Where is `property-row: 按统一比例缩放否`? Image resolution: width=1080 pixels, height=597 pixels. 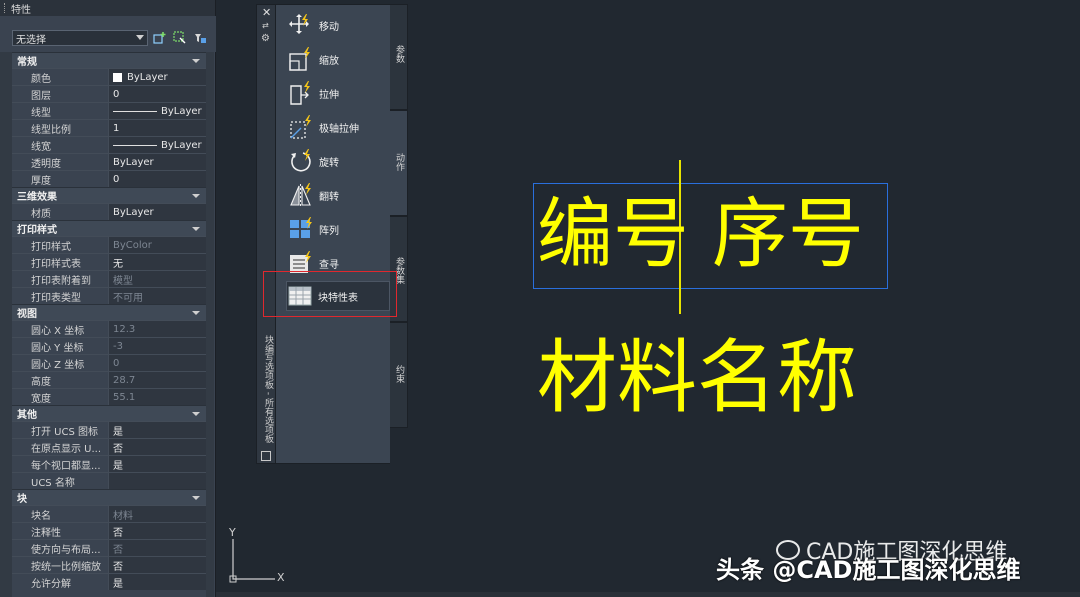
property-row: 按统一比例缩放否 is located at coordinates (109, 564).